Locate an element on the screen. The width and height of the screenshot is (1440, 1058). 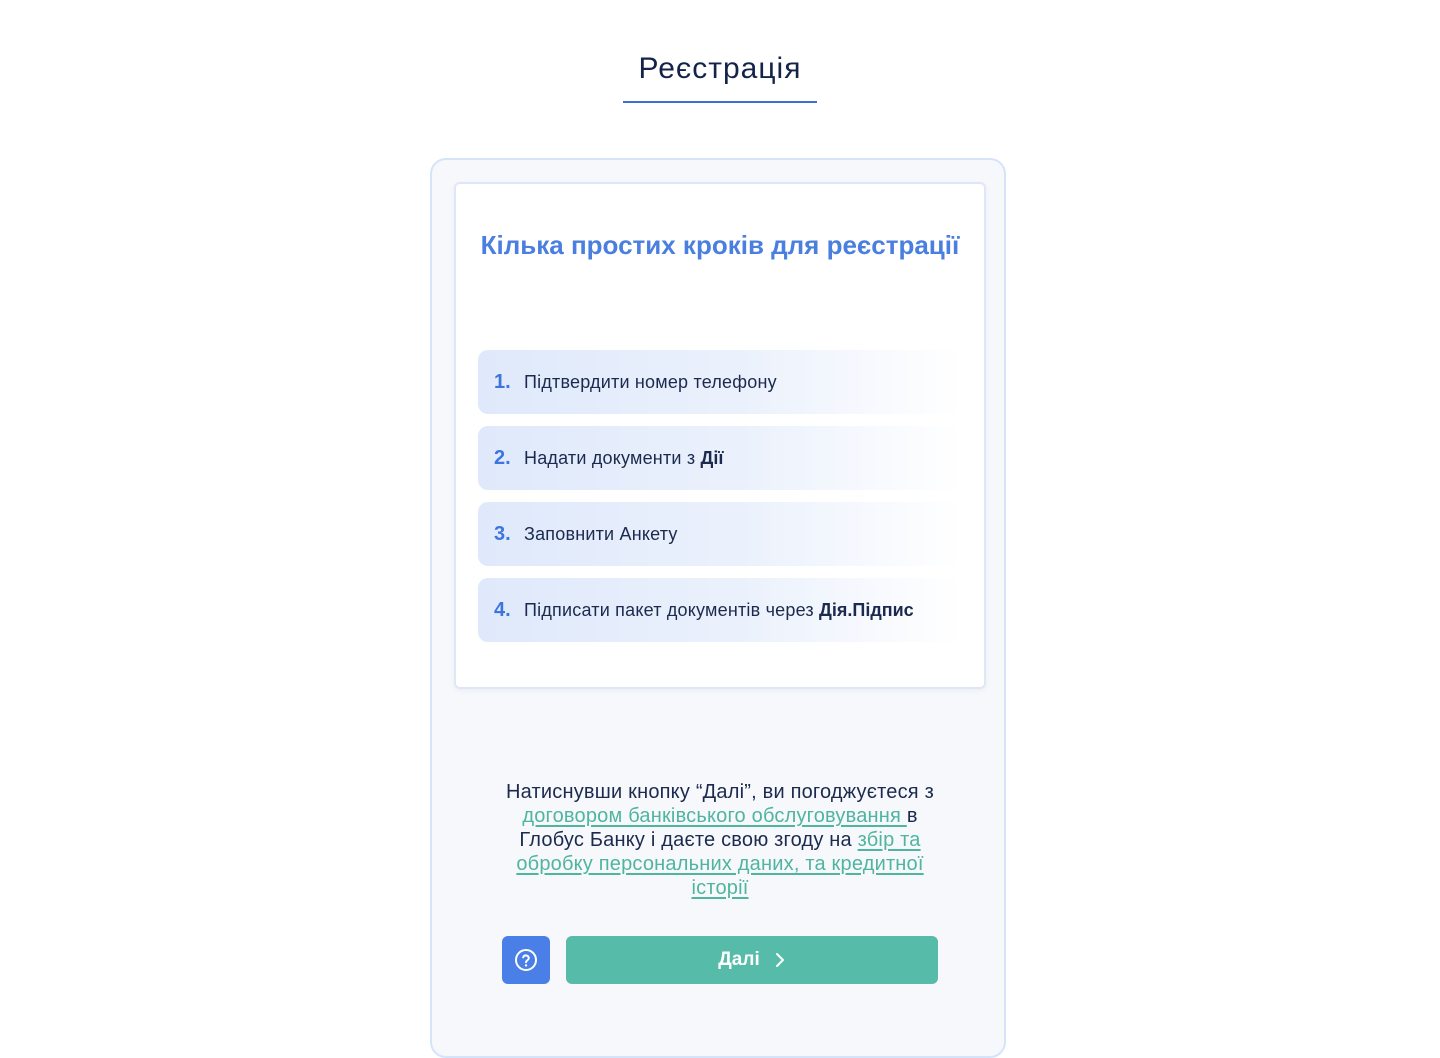
next-button: Далі is located at coordinates (752, 960).